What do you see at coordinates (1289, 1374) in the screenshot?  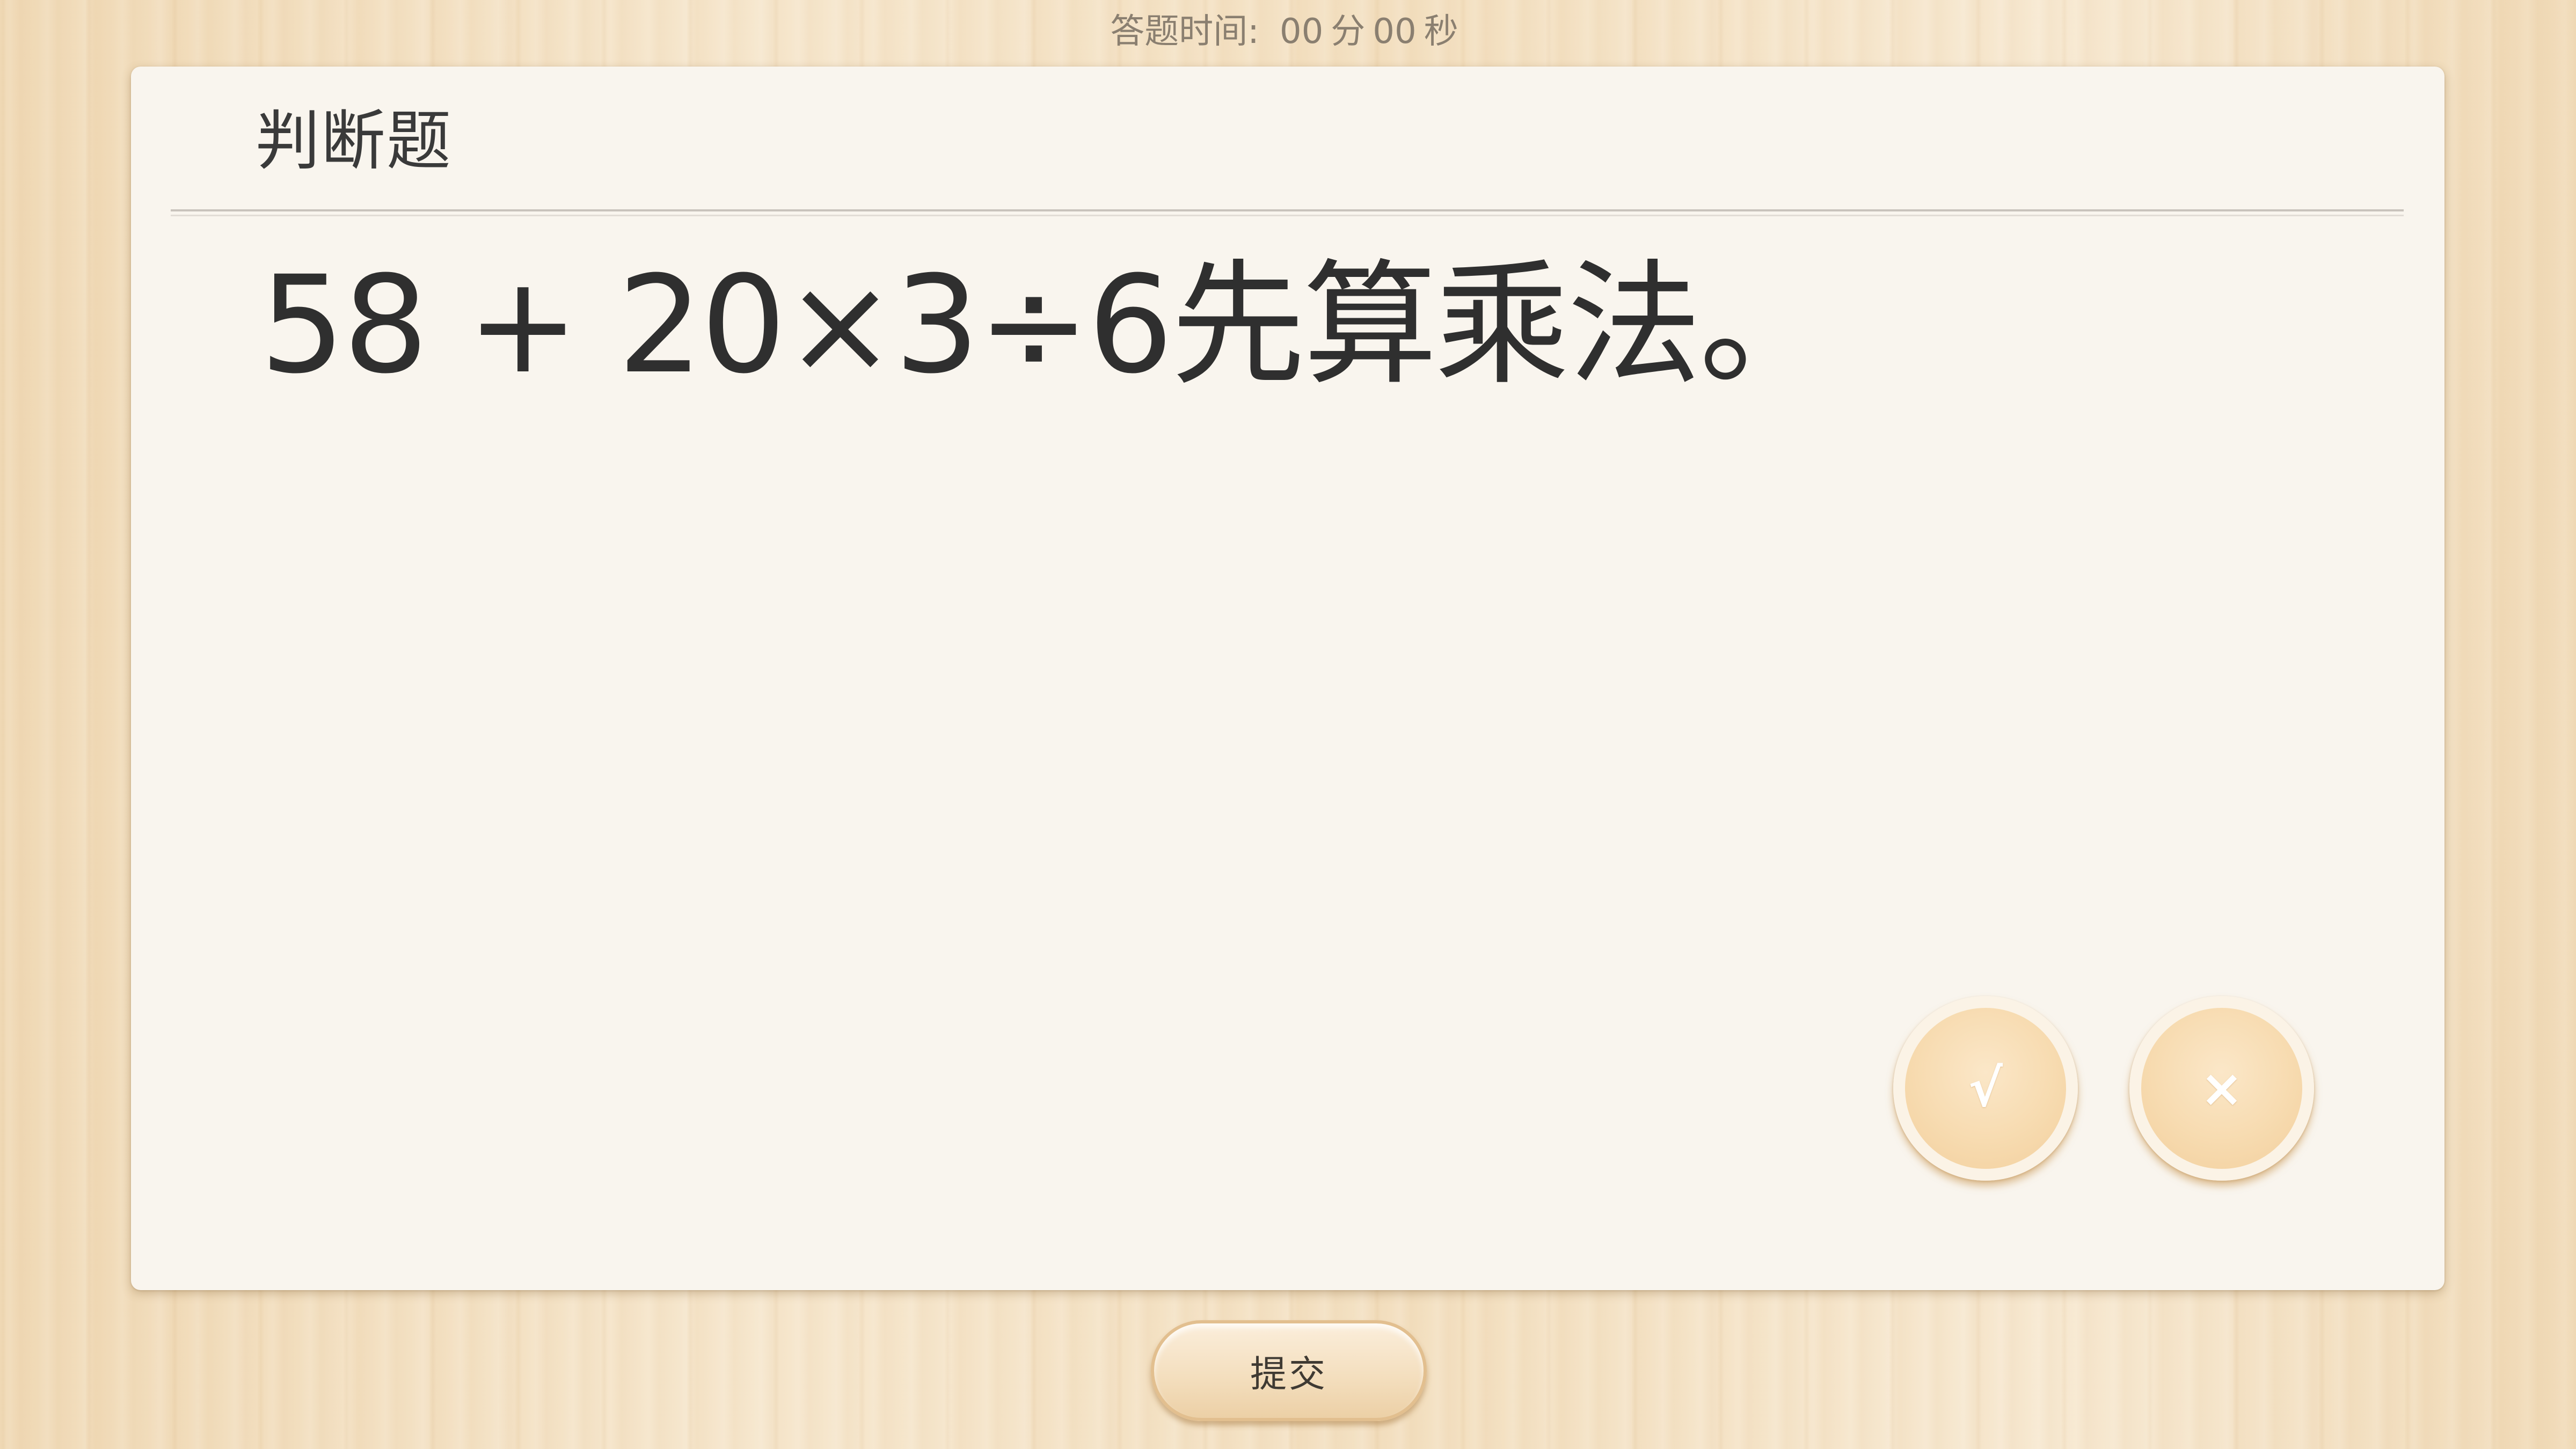 I see `submit-button-label: 提交` at bounding box center [1289, 1374].